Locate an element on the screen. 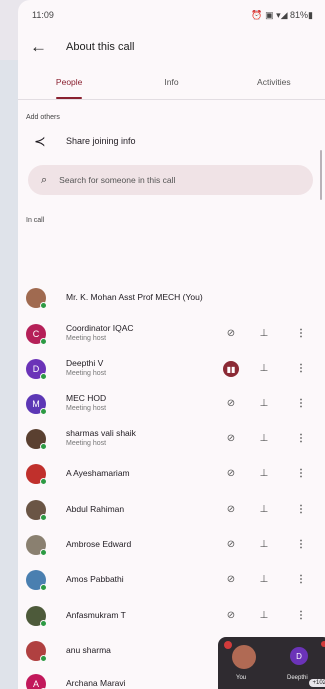  participant-row: A Ayeshamariam ⊘ ⊥ ⋮ is located at coordinates (171, 474).